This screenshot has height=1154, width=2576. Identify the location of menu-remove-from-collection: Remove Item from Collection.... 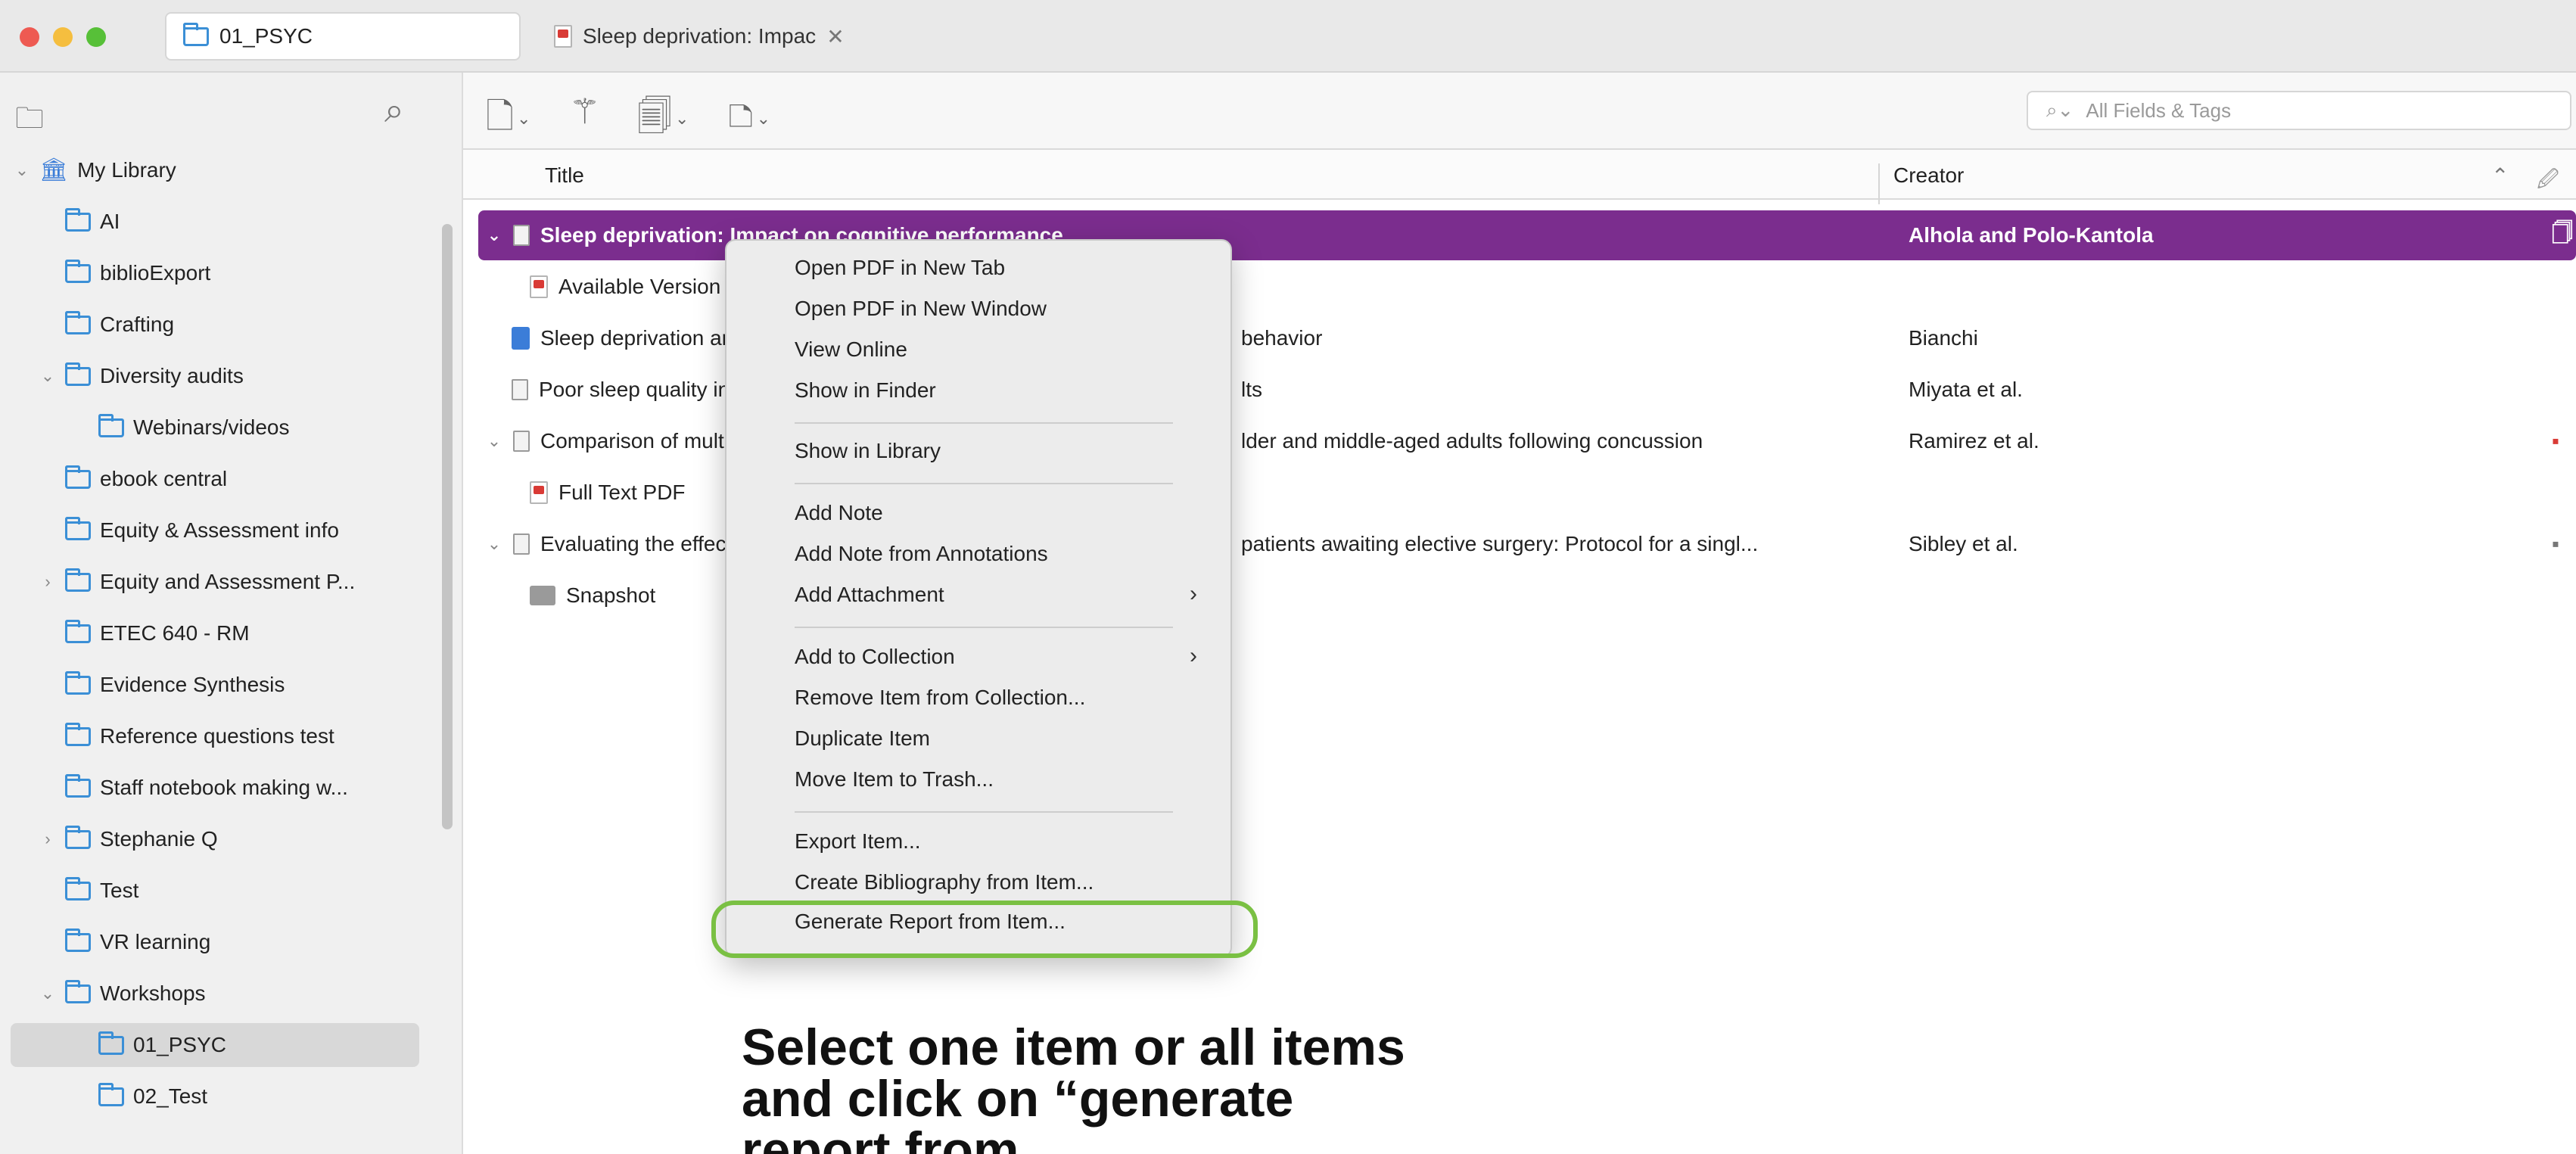
(940, 698).